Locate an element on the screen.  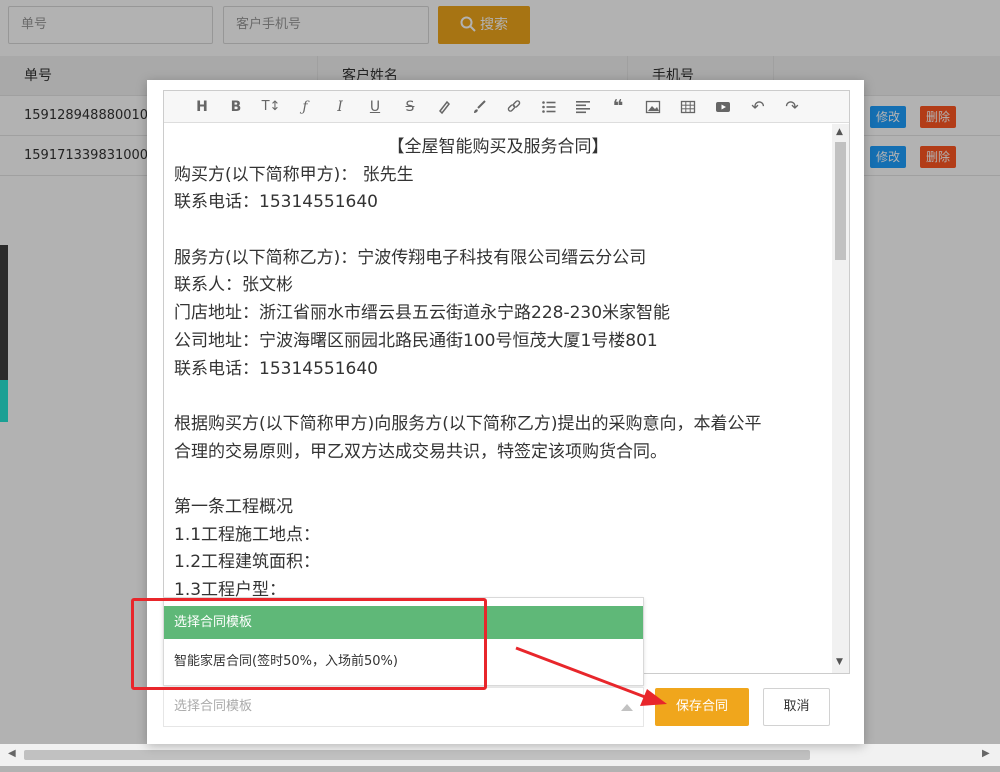
image-icon is located at coordinates (653, 107).